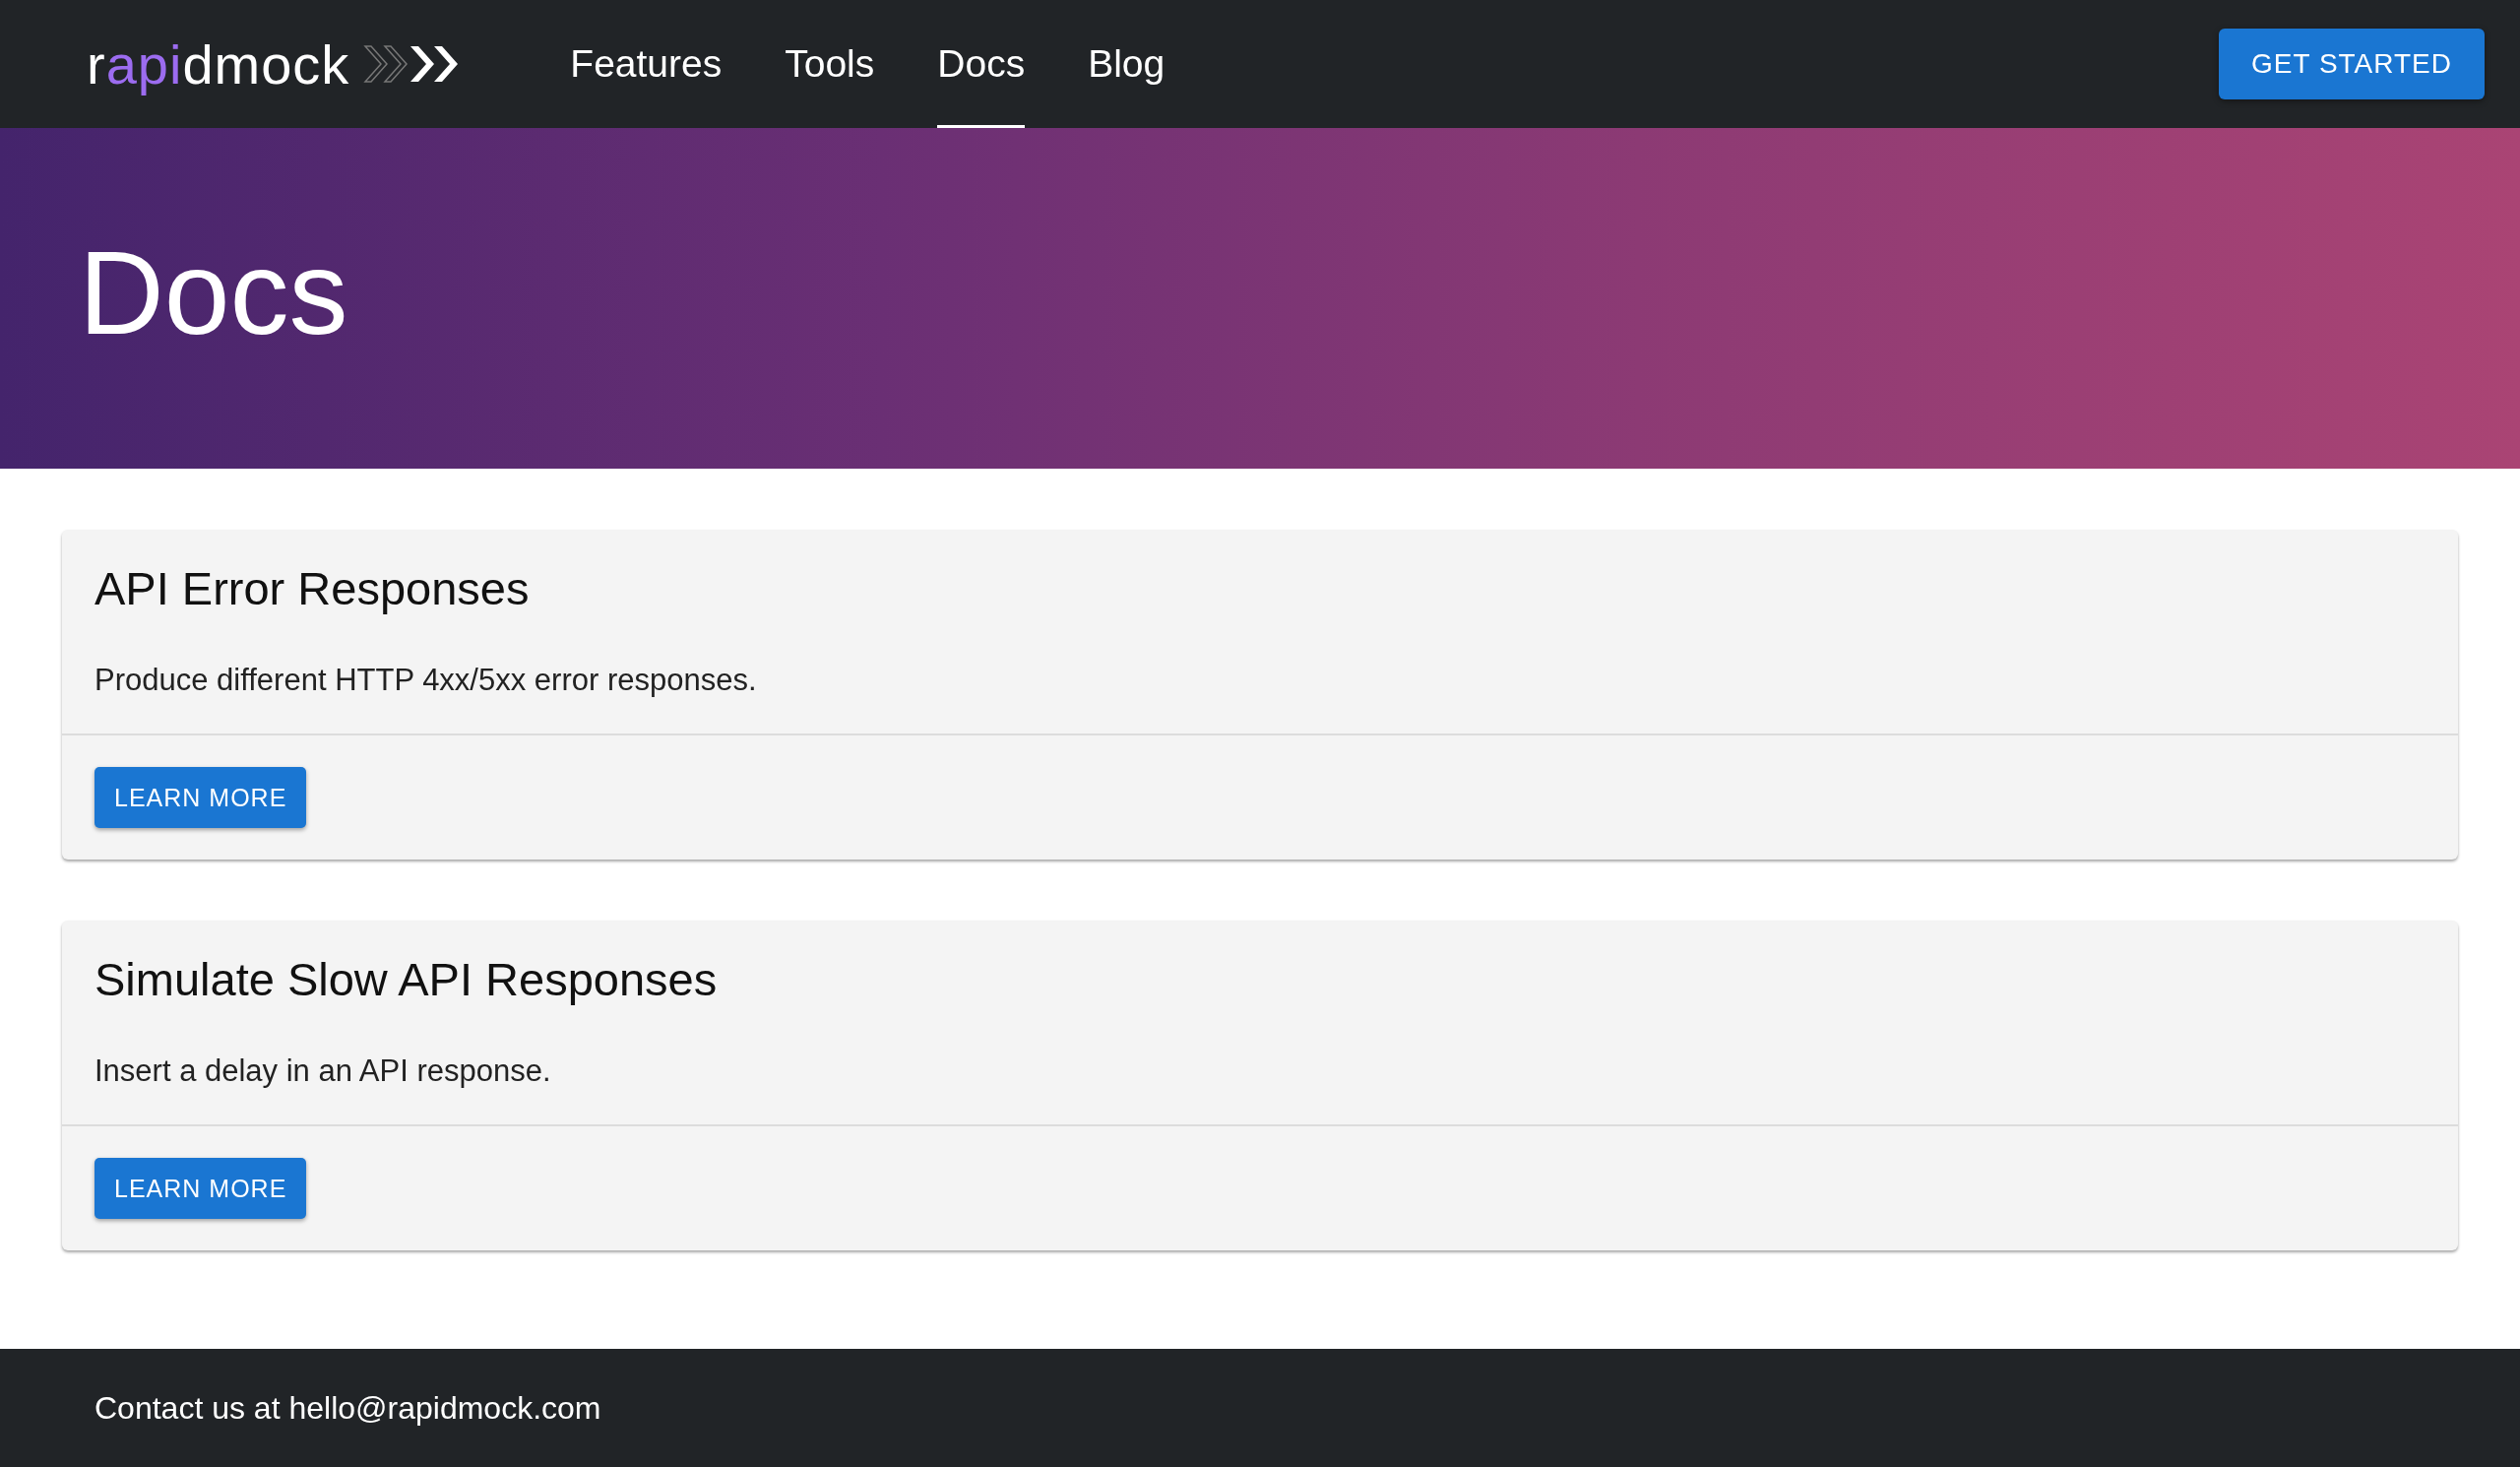 The width and height of the screenshot is (2520, 1467). Describe the element at coordinates (347, 1408) in the screenshot. I see `contact-text: Contact us at hello@rapidmock.com` at that location.